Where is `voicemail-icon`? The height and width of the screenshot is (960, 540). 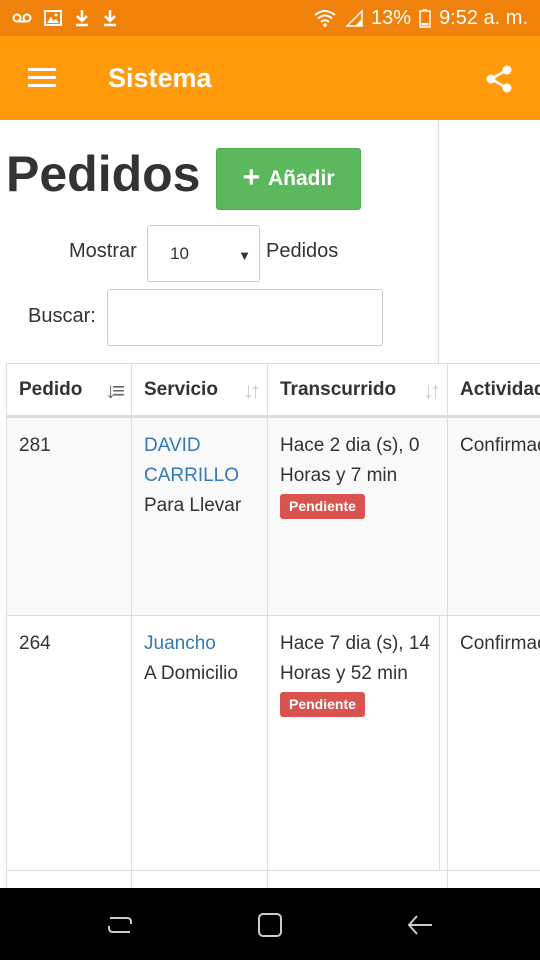
voicemail-icon is located at coordinates (22, 18).